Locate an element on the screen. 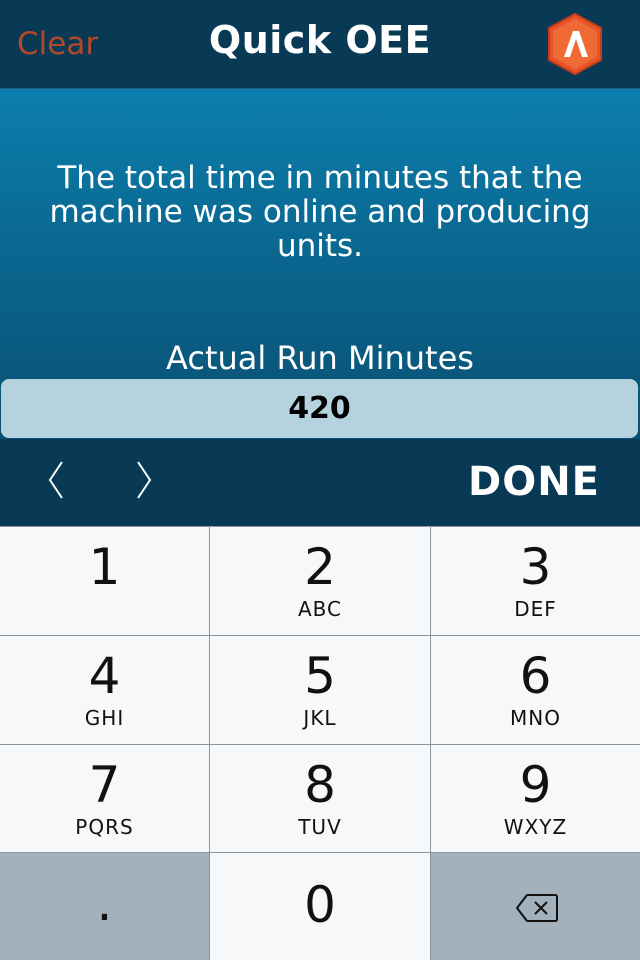 This screenshot has height=960, width=640. key-digit: 7 is located at coordinates (104, 785).